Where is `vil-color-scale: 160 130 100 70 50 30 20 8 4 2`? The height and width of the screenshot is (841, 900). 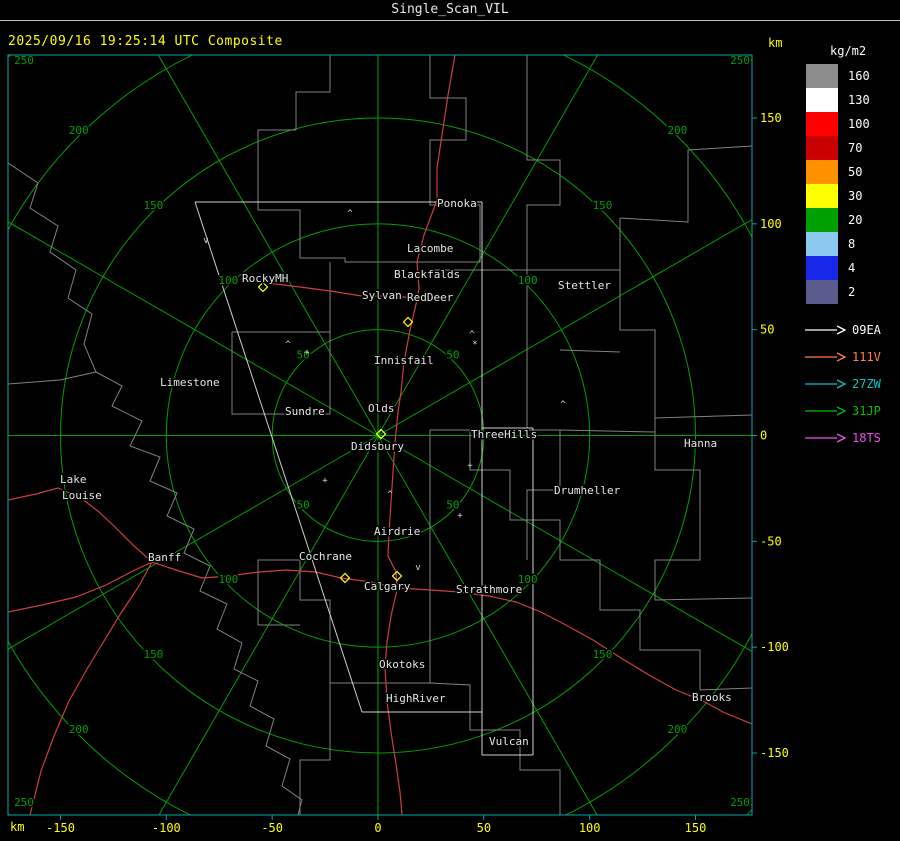
vil-color-scale: 160 130 100 70 50 30 20 8 4 2 is located at coordinates (850, 184).